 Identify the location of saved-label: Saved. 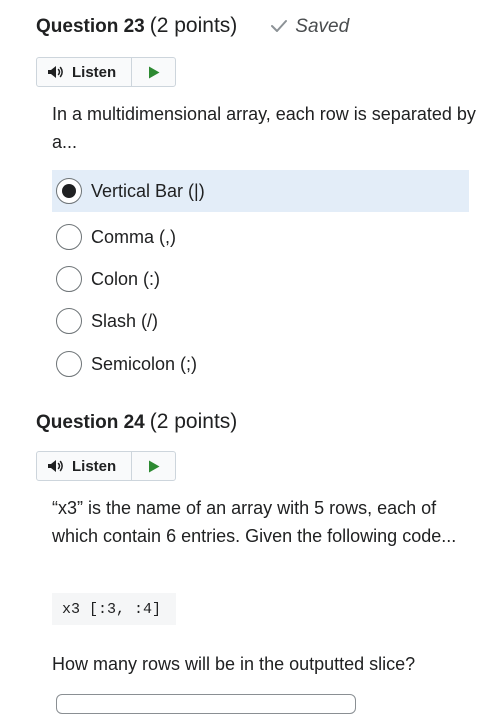
(322, 26).